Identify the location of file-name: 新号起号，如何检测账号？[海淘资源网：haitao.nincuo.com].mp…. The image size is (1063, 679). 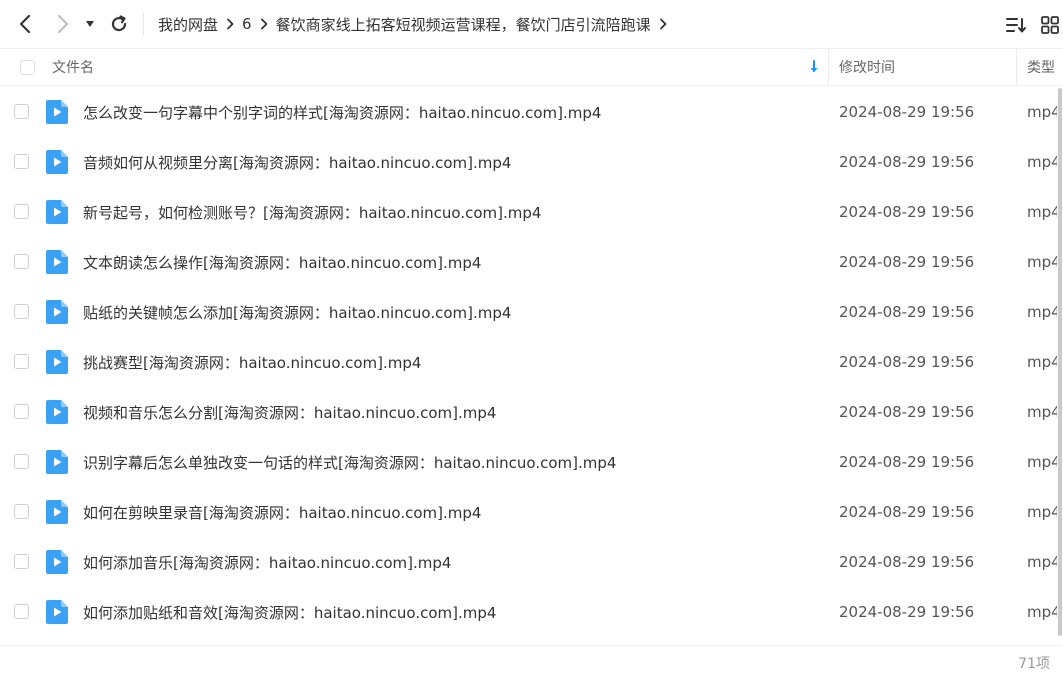
(312, 212).